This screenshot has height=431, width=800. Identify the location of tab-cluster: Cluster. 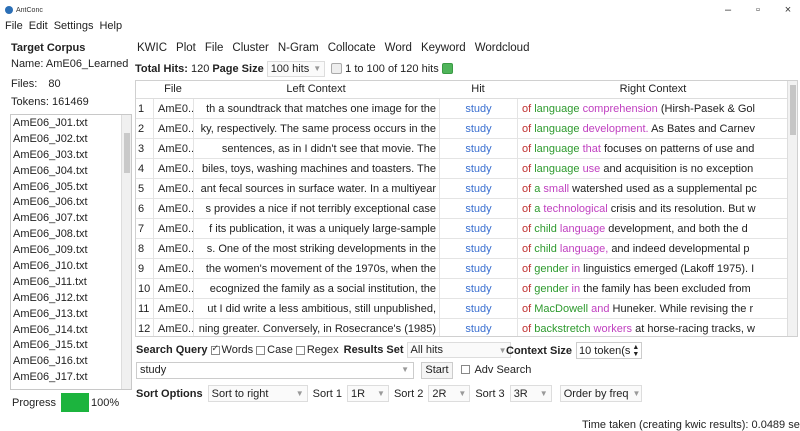
(250, 48).